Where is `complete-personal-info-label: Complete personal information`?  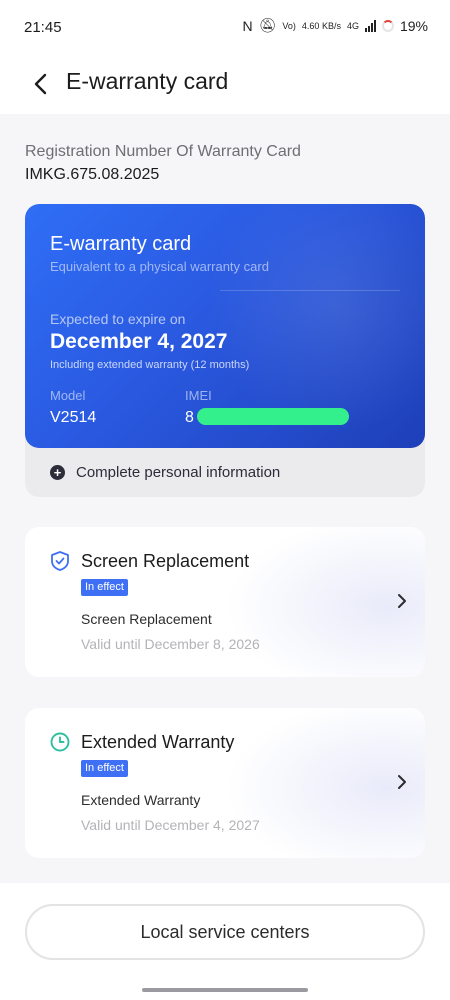
complete-personal-info-label: Complete personal information is located at coordinates (178, 472).